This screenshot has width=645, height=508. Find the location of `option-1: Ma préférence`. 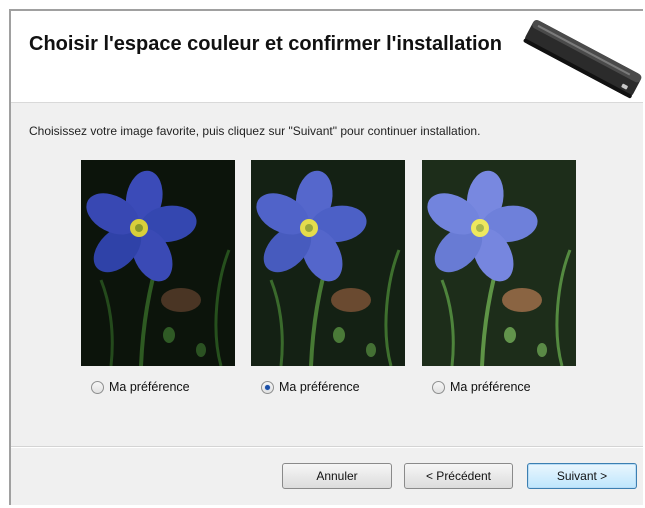

option-1: Ma préférence is located at coordinates (140, 387).